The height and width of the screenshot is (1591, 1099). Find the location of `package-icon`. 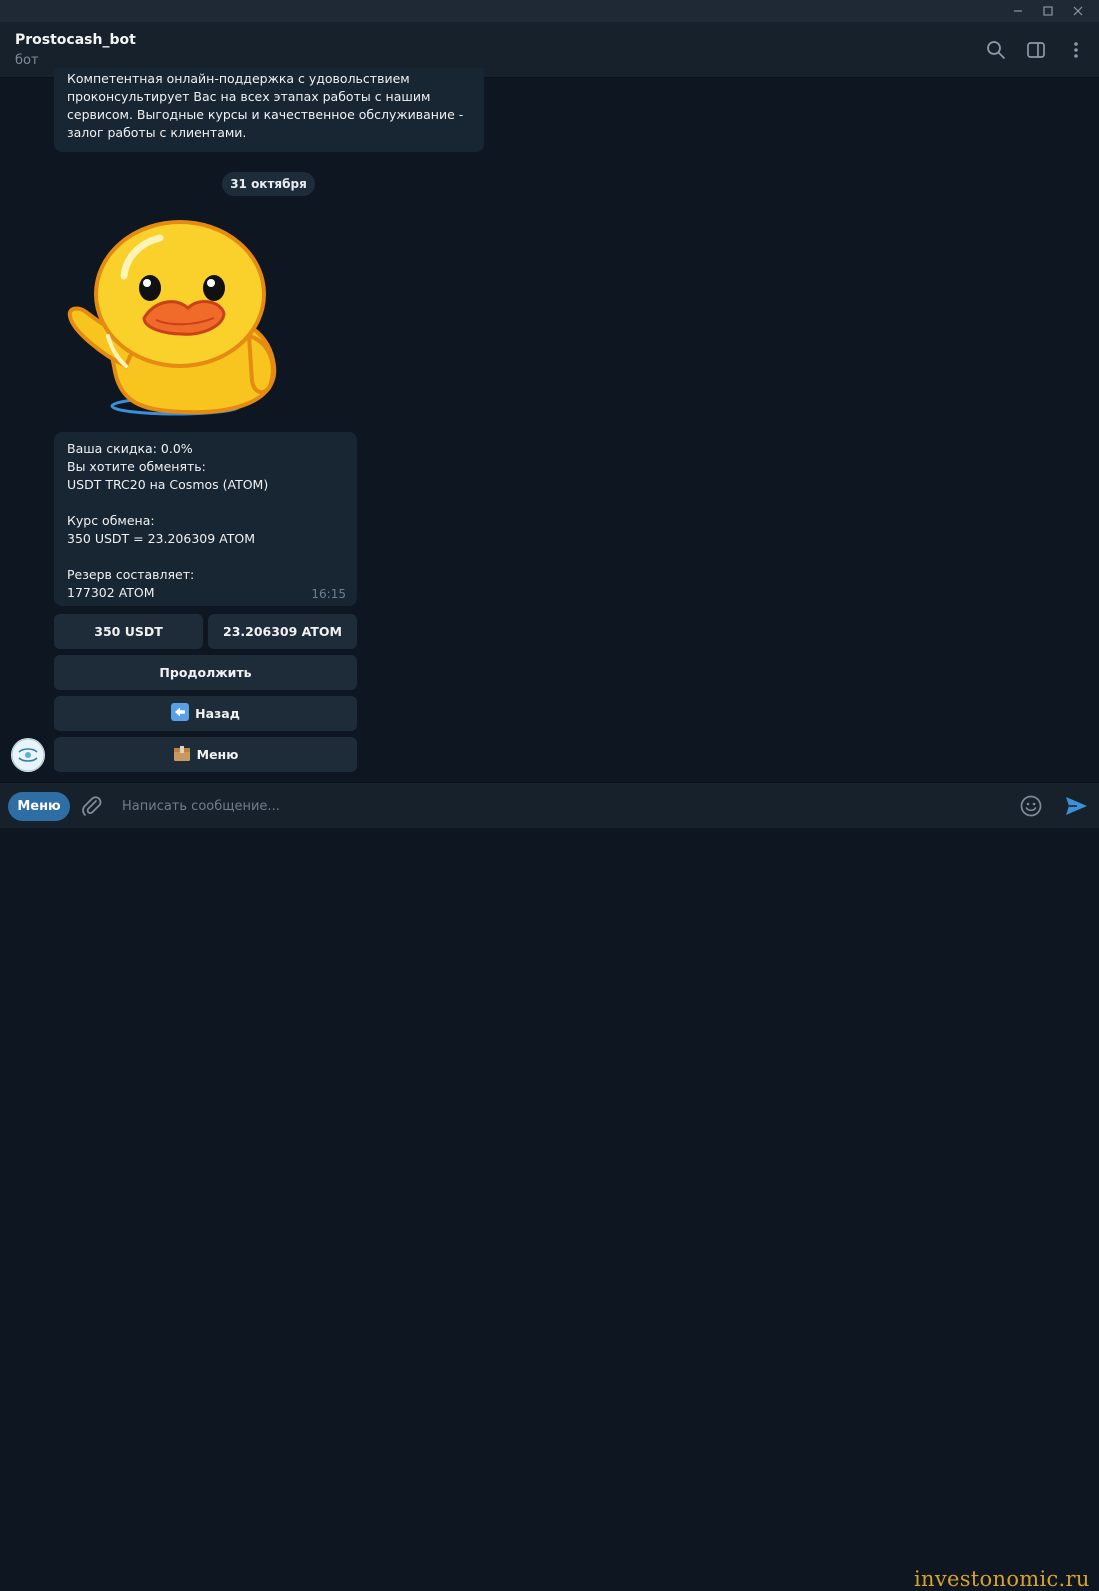

package-icon is located at coordinates (182, 754).